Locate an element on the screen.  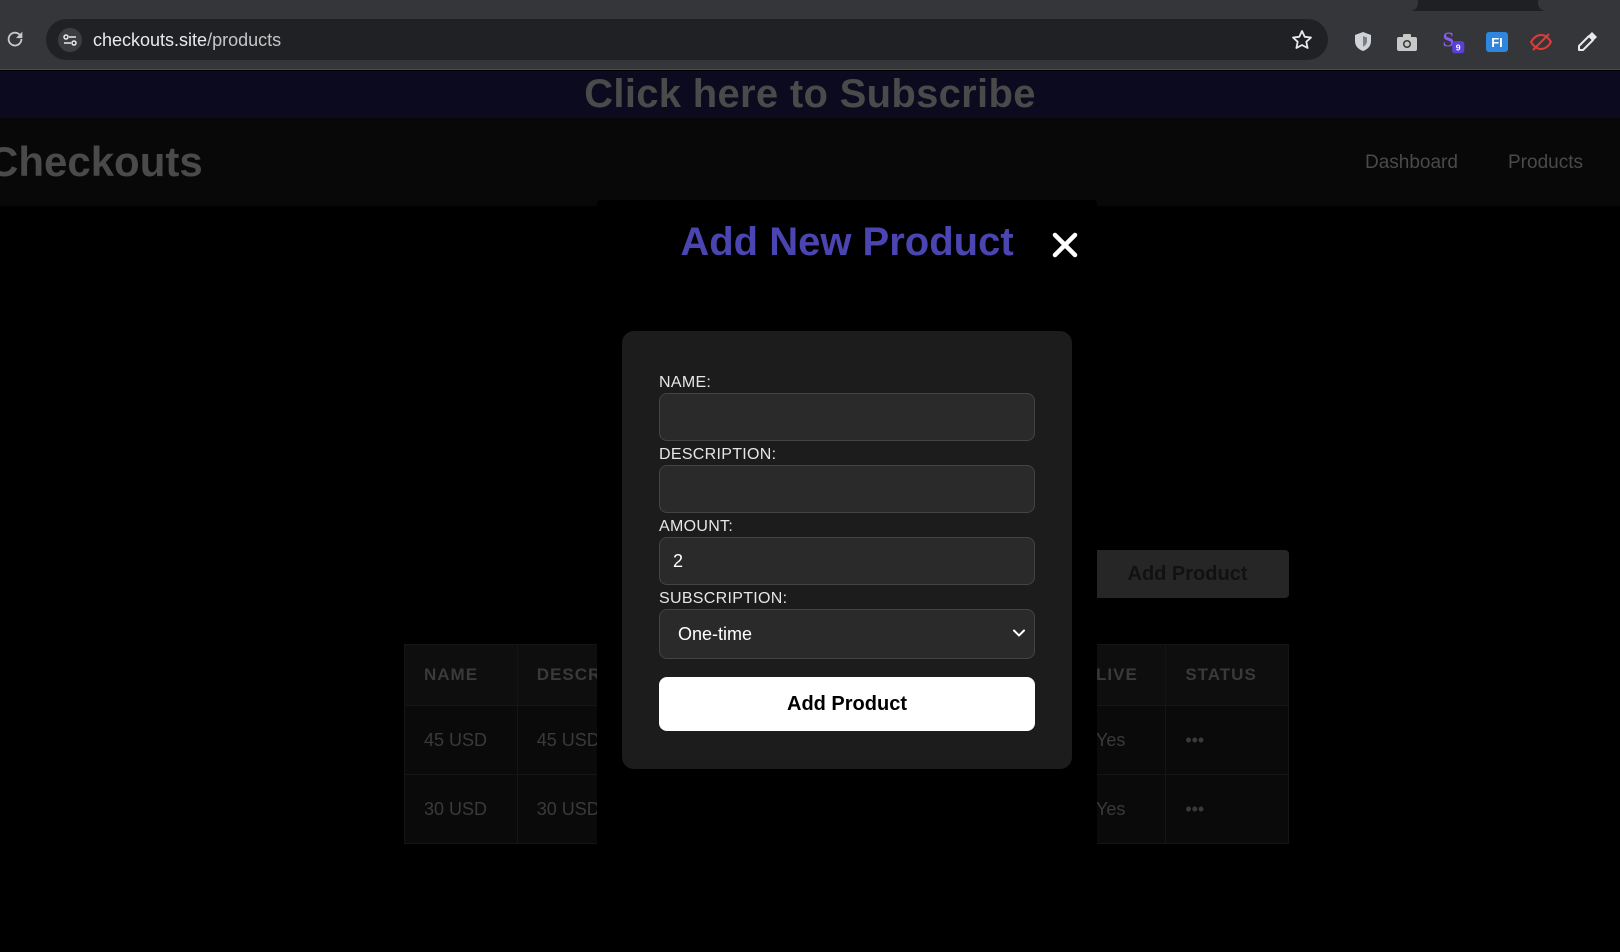
cell-name: 45 USD is located at coordinates (461, 740).